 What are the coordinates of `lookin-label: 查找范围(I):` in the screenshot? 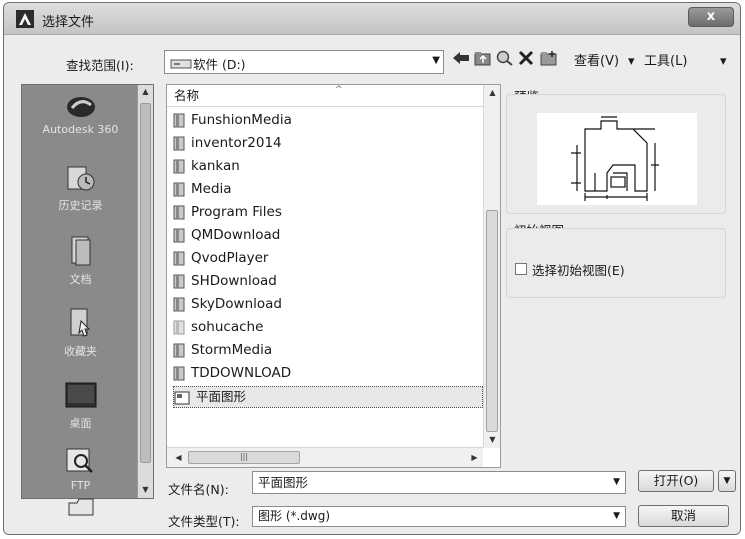 It's located at (100, 65).